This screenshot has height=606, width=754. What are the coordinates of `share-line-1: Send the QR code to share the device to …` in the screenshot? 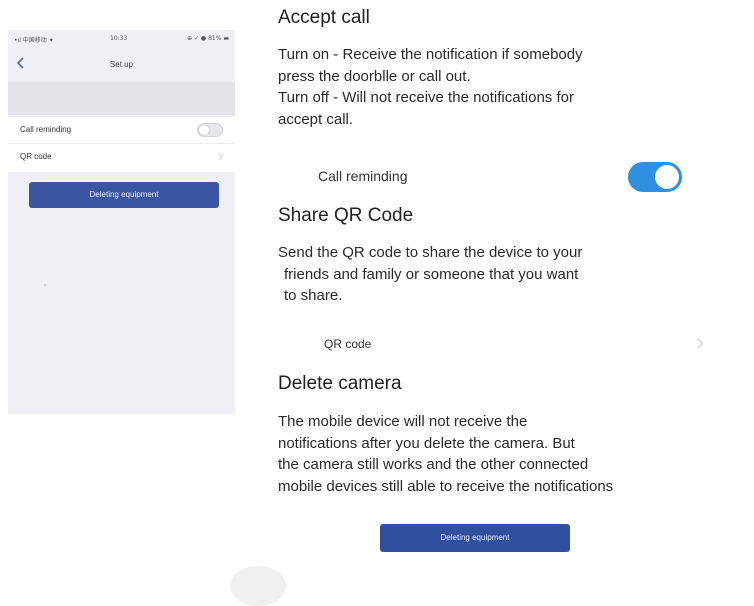 It's located at (430, 252).